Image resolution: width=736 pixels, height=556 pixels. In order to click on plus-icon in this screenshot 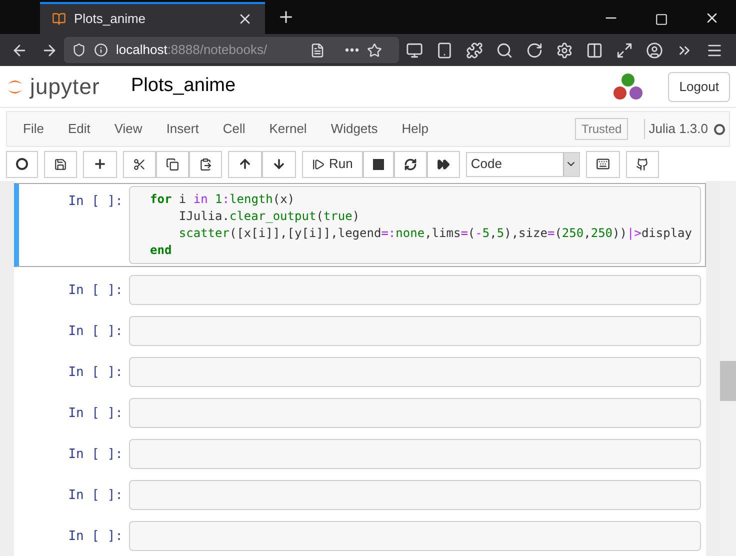, I will do `click(100, 164)`.